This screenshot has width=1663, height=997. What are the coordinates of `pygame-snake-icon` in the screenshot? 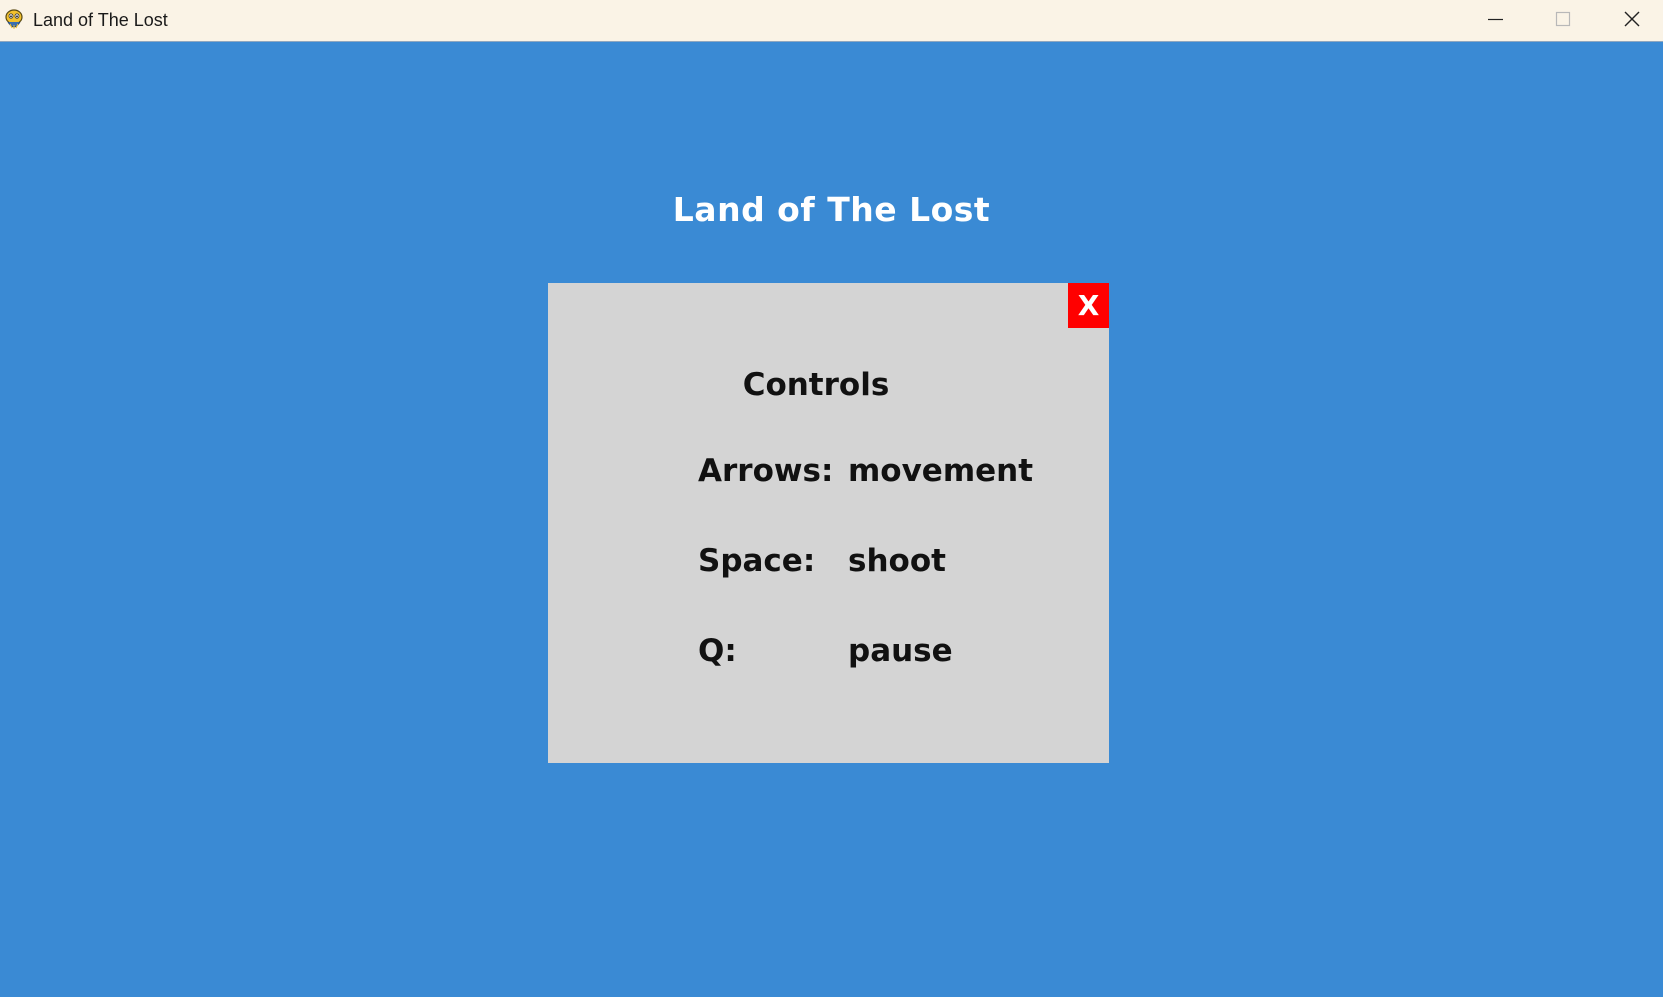 It's located at (14, 20).